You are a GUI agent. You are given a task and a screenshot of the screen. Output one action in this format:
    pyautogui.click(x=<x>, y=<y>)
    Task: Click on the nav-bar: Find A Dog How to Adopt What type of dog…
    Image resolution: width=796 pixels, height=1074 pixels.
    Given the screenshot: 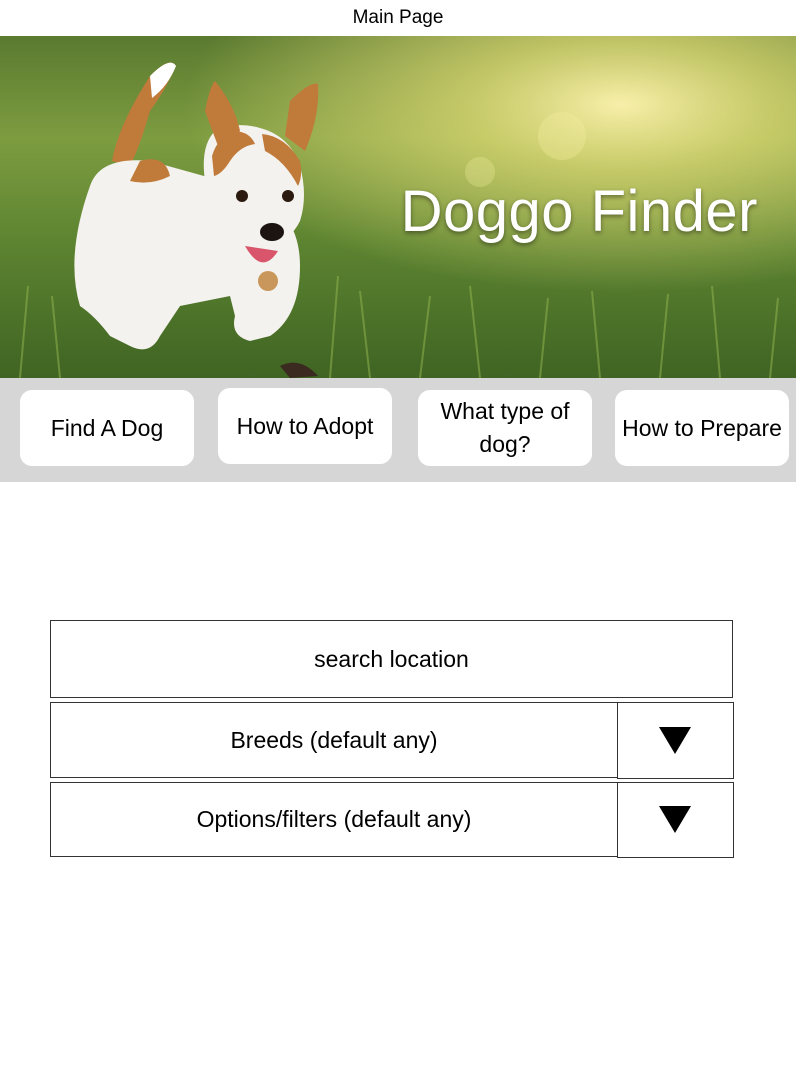 What is the action you would take?
    pyautogui.click(x=398, y=430)
    